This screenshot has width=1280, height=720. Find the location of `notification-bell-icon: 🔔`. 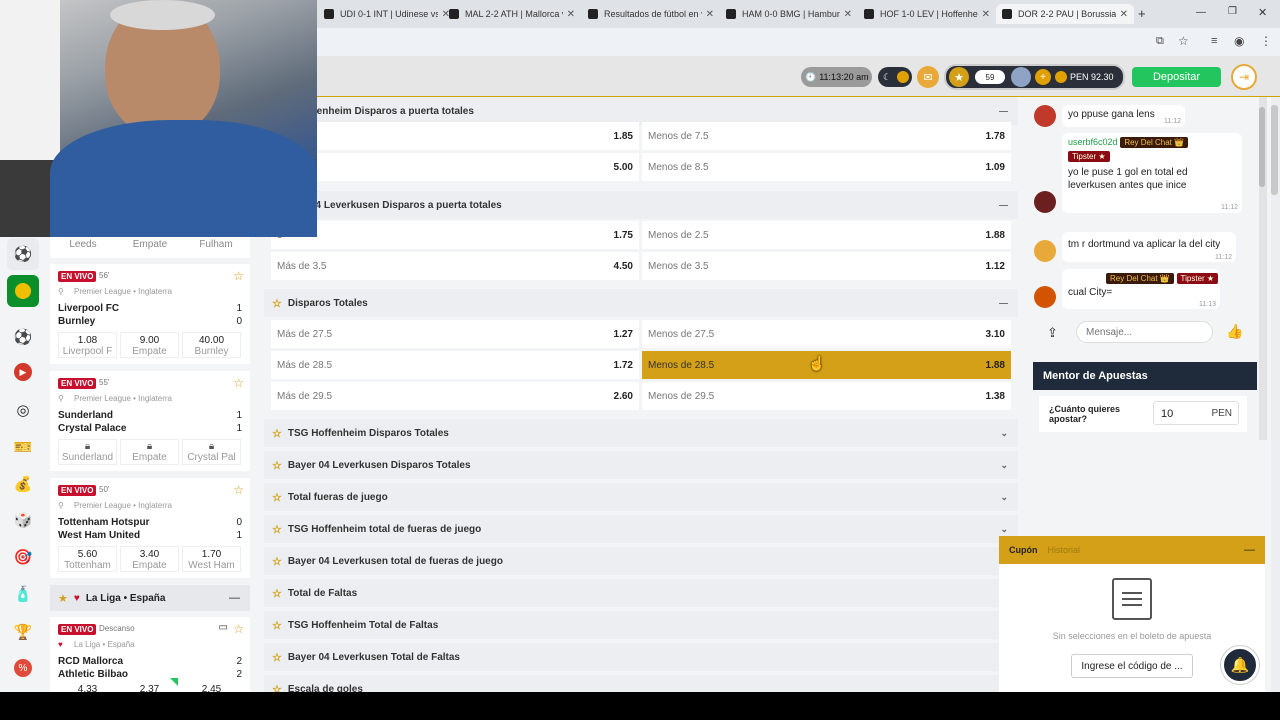

notification-bell-icon: 🔔 is located at coordinates (1240, 665).